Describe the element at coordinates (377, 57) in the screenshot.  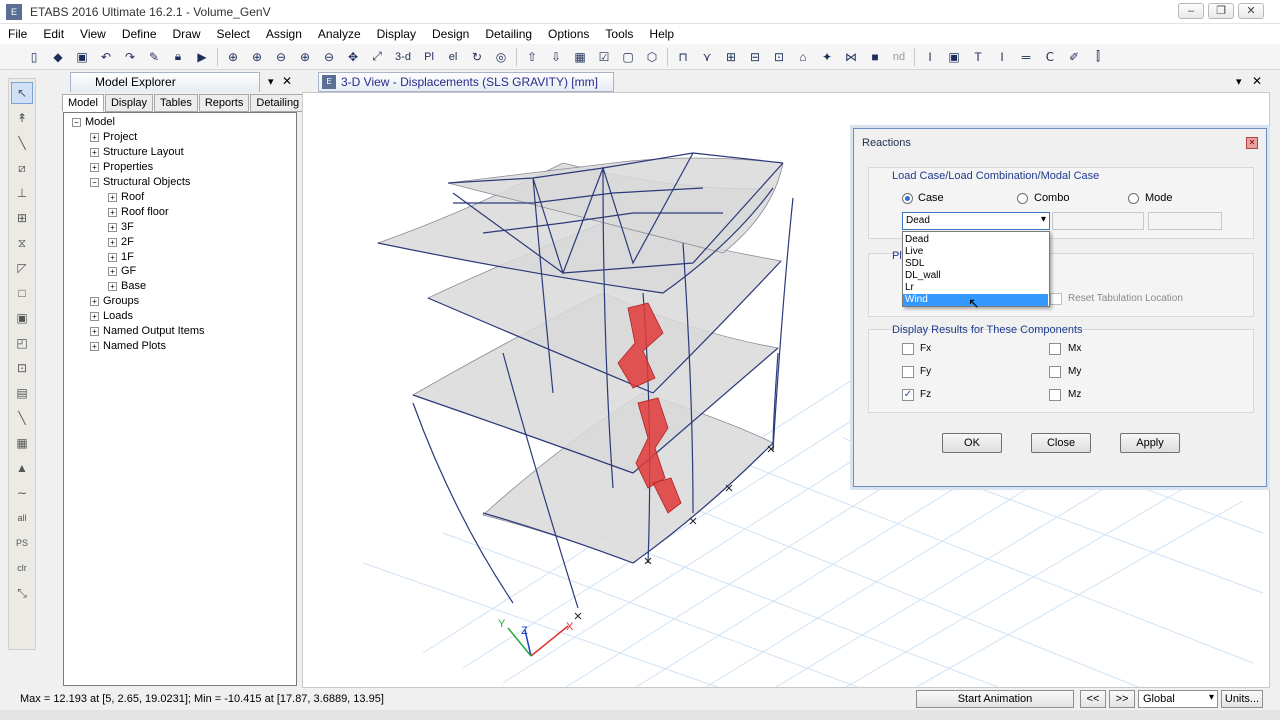
I see `rotate-icon: ⤢` at that location.